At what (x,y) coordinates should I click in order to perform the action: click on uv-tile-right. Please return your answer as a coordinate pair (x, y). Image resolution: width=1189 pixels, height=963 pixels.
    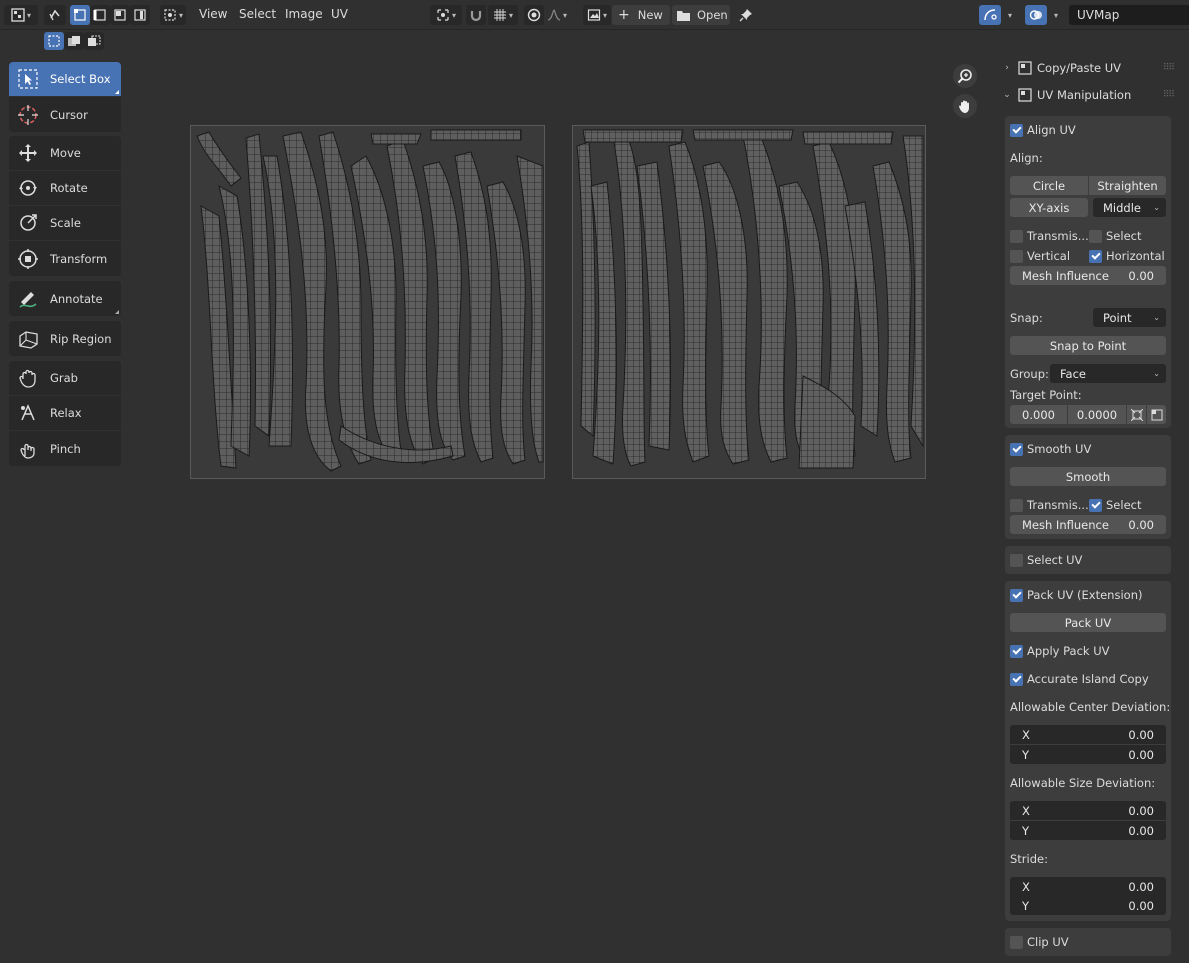
    Looking at the image, I should click on (749, 302).